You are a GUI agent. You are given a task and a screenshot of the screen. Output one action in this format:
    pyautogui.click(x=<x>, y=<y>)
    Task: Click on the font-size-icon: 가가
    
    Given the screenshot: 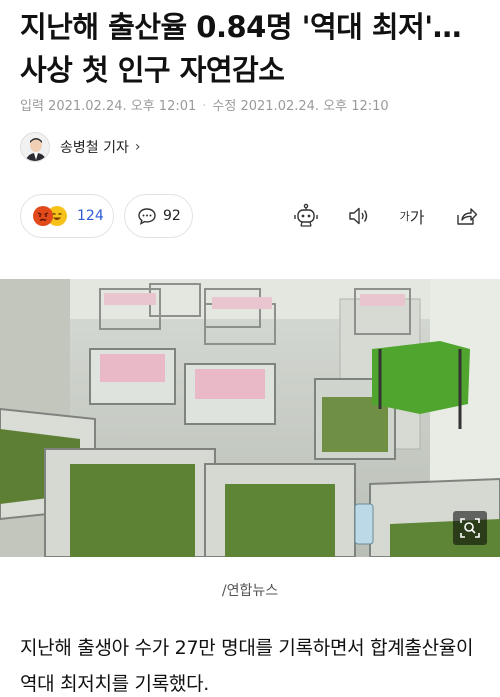 What is the action you would take?
    pyautogui.click(x=412, y=216)
    